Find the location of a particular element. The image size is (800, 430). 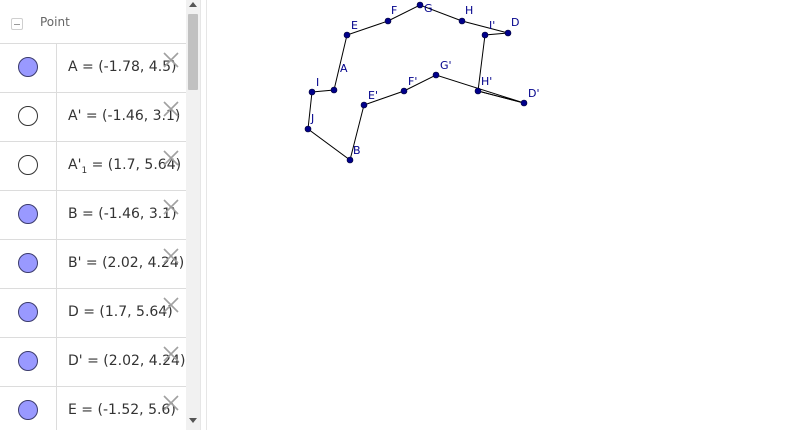

point-label-fp: F' is located at coordinates (412, 81).